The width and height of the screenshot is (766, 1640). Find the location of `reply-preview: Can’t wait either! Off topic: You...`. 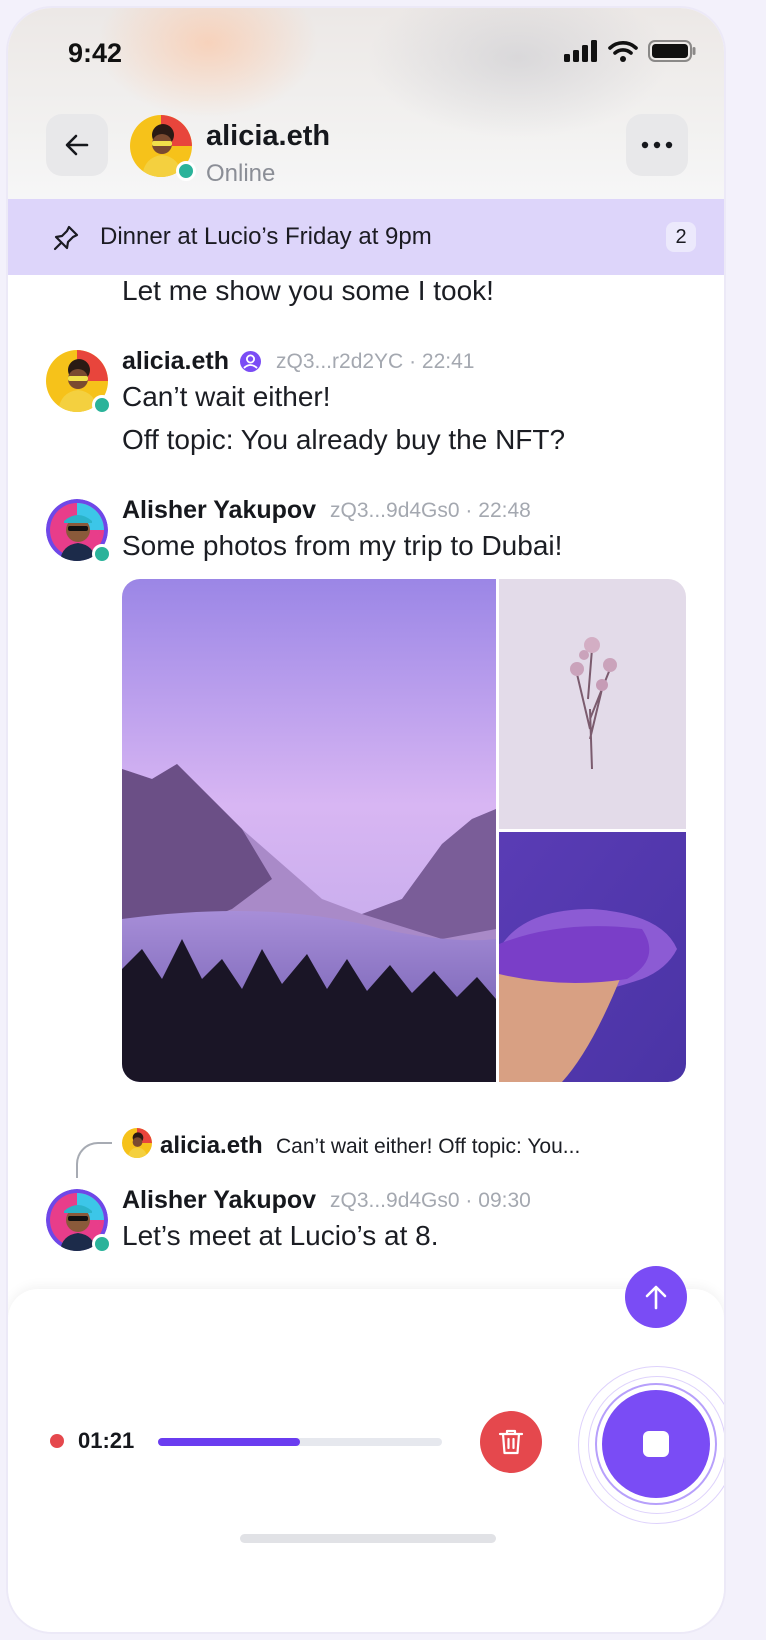

reply-preview: Can’t wait either! Off topic: You... is located at coordinates (428, 1147).